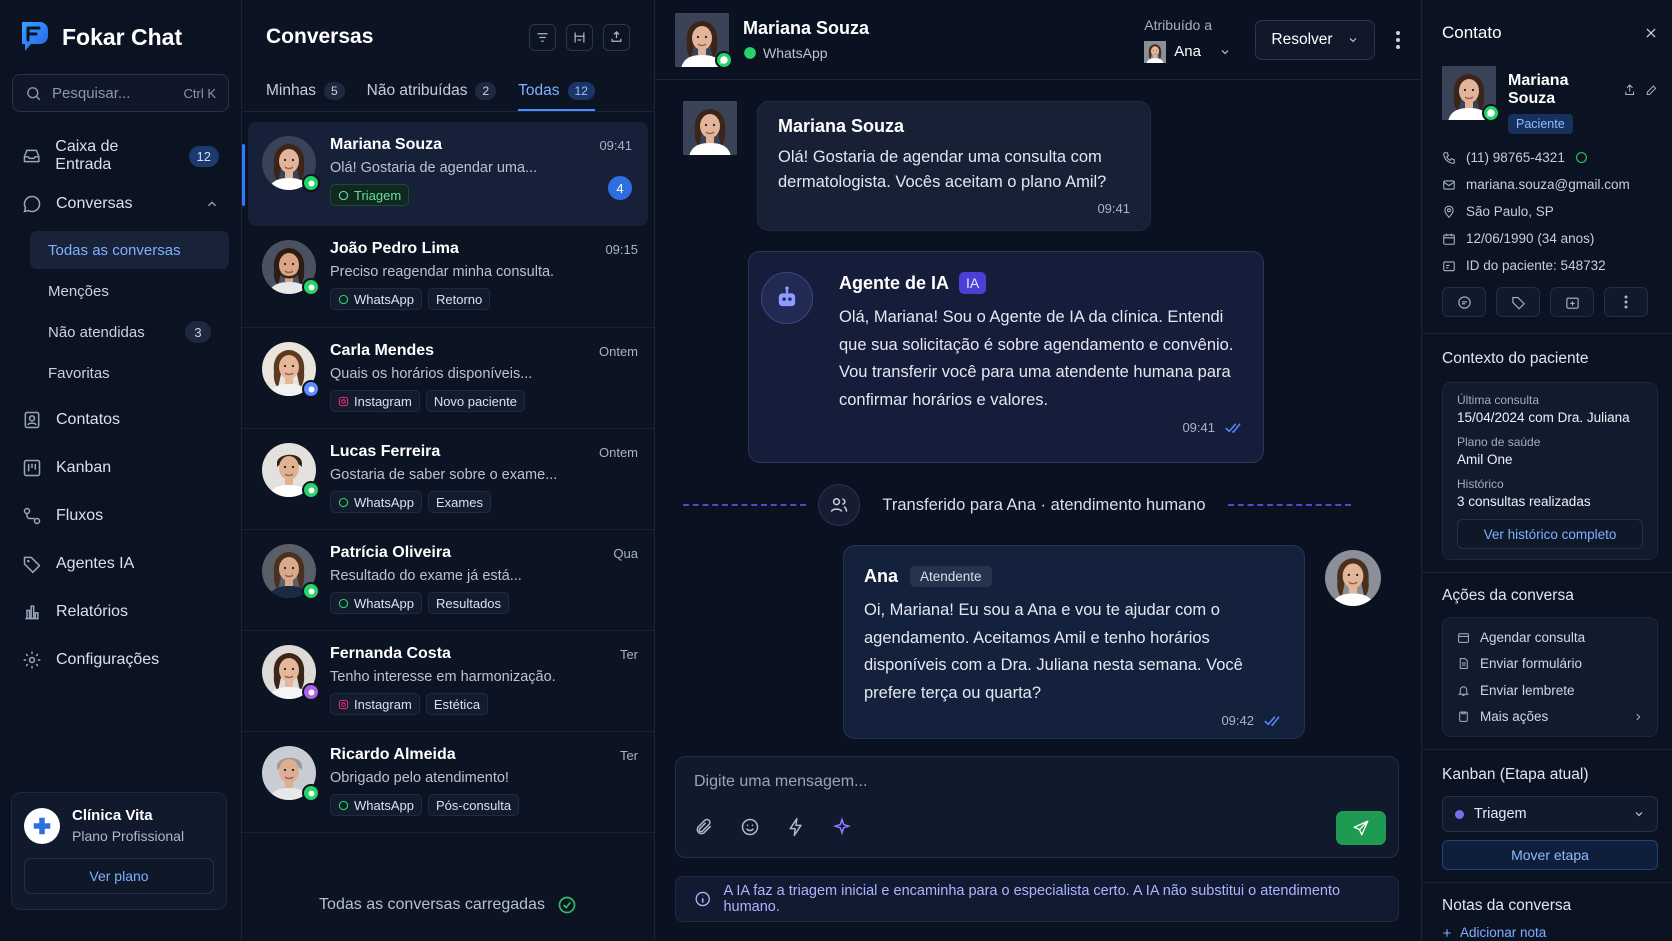  I want to click on conversation-tag: Retorno, so click(459, 299).